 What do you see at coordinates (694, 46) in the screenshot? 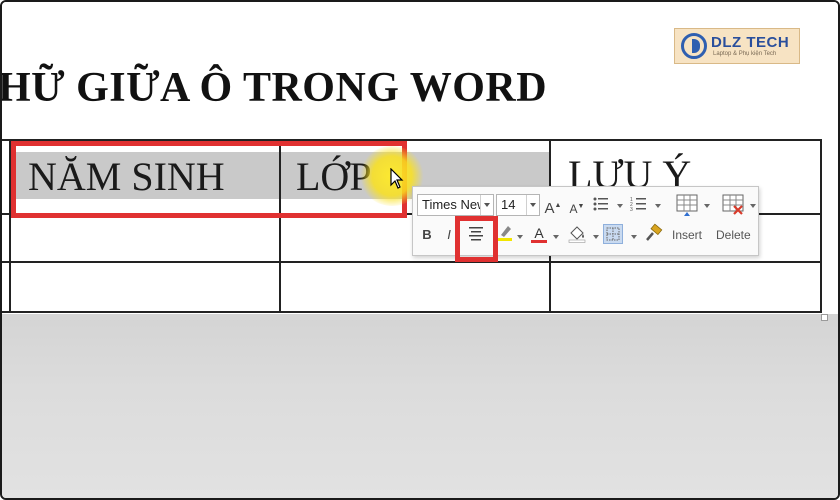
I see `logo-icon` at bounding box center [694, 46].